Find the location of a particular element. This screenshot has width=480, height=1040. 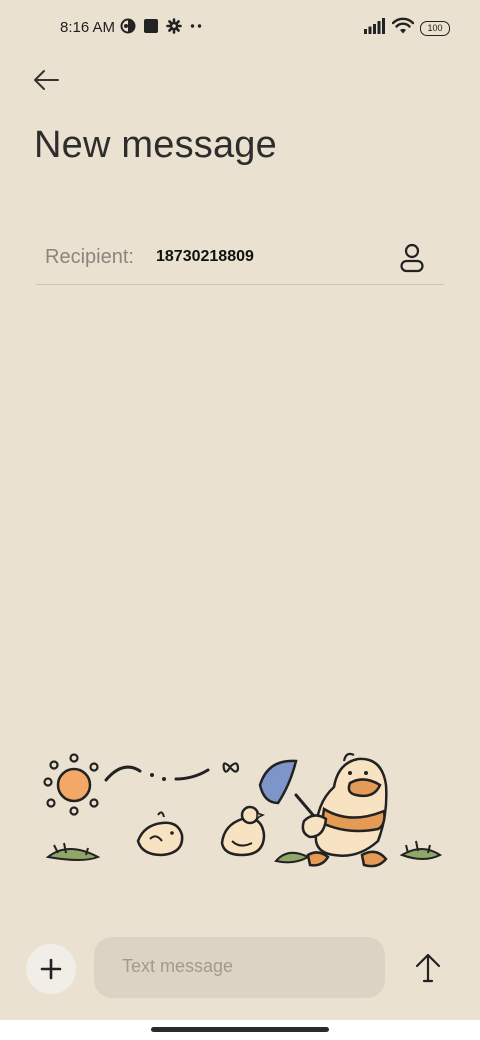

person-icon is located at coordinates (412, 258).